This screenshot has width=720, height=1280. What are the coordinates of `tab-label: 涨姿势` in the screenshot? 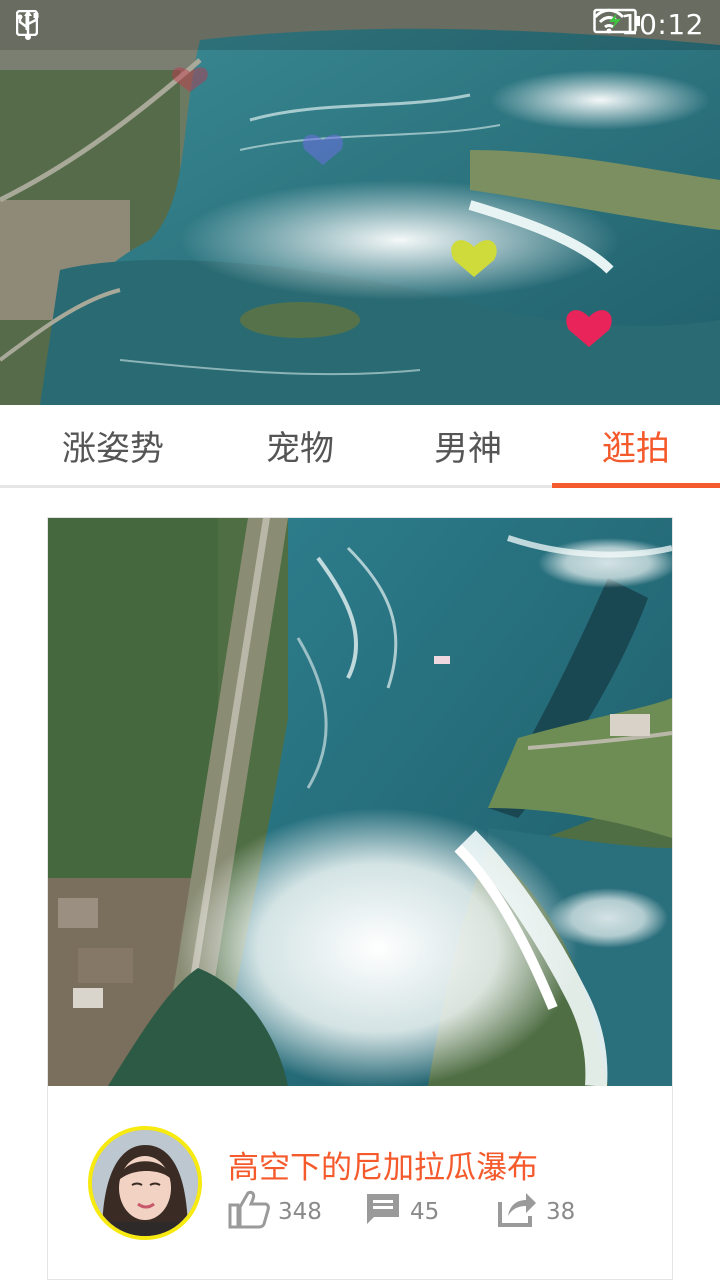 It's located at (113, 448).